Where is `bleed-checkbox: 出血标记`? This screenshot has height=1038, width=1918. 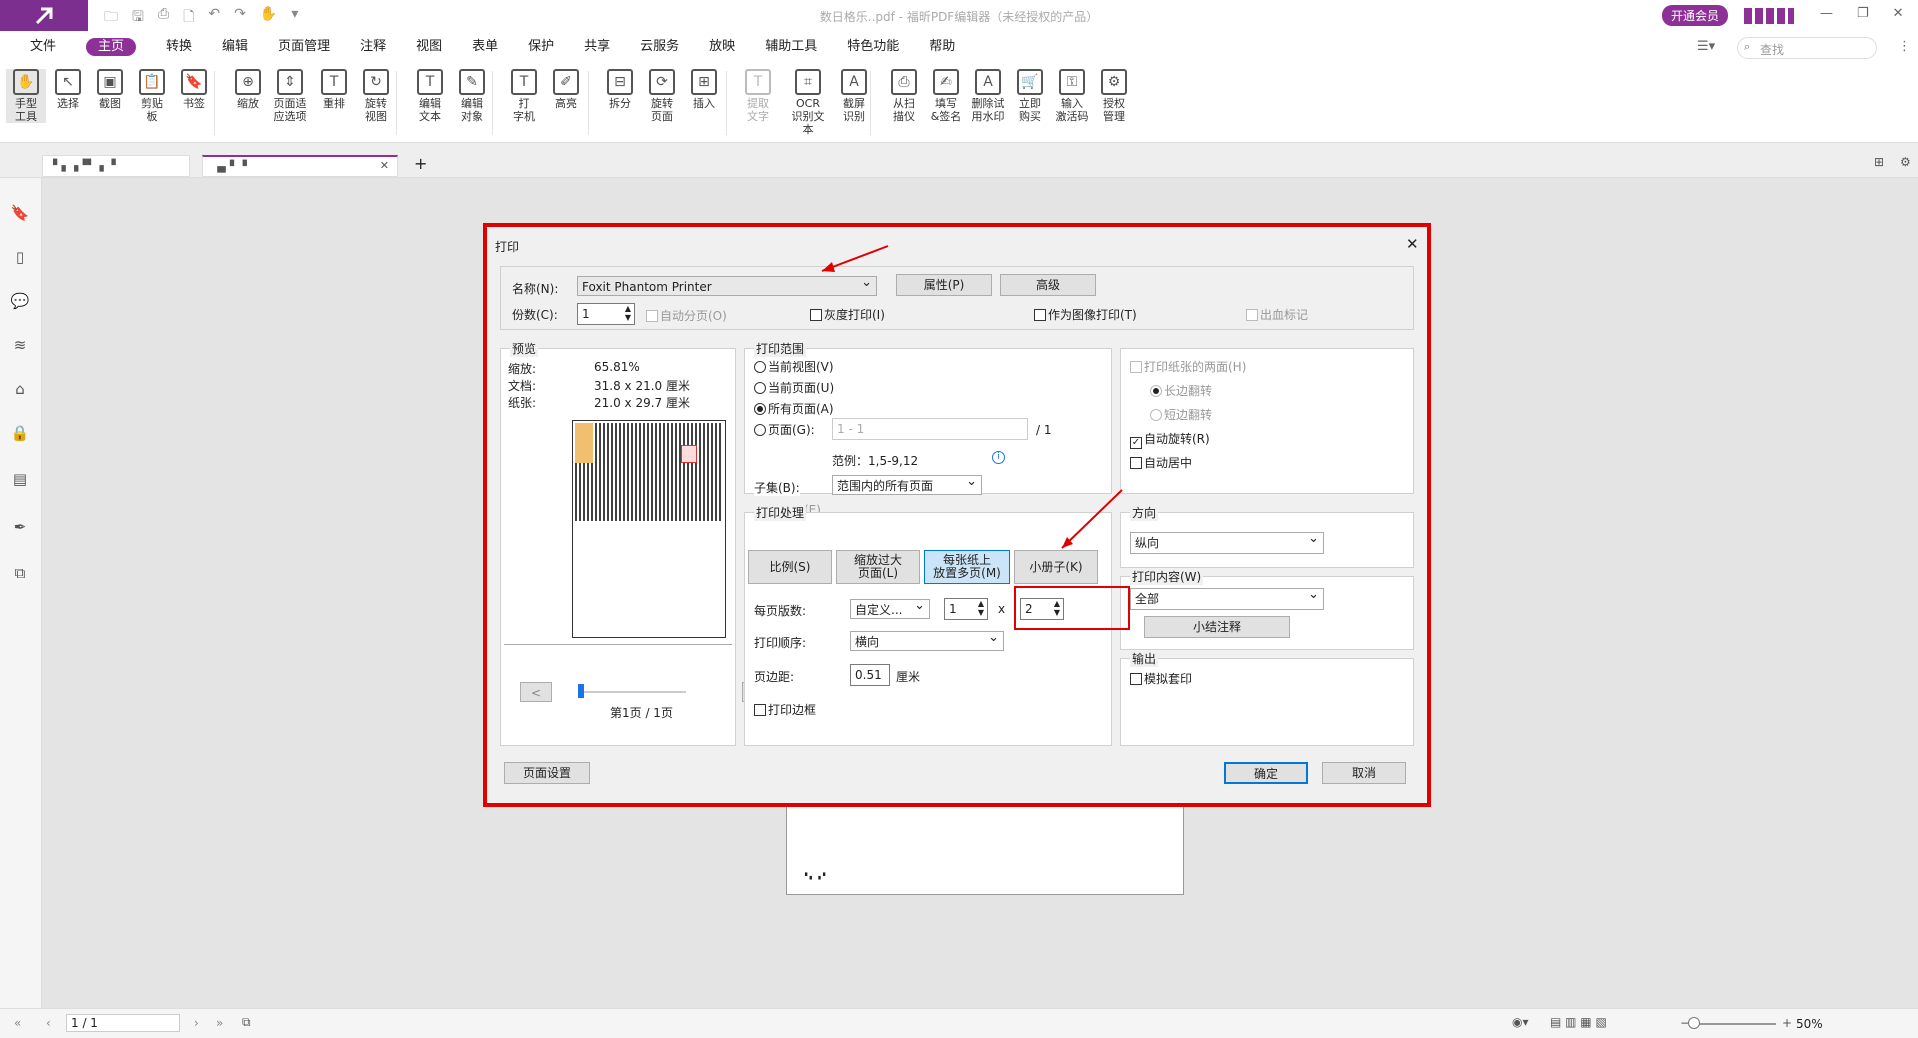 bleed-checkbox: 出血标记 is located at coordinates (1277, 314).